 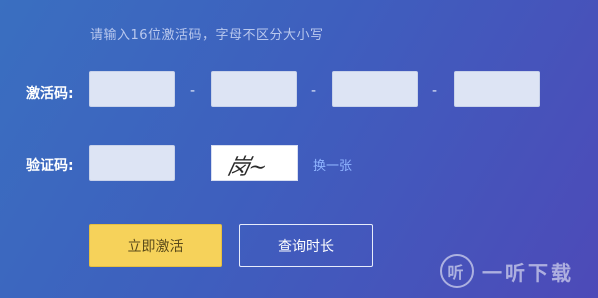 What do you see at coordinates (306, 245) in the screenshot?
I see `query-duration-button: 查询时长` at bounding box center [306, 245].